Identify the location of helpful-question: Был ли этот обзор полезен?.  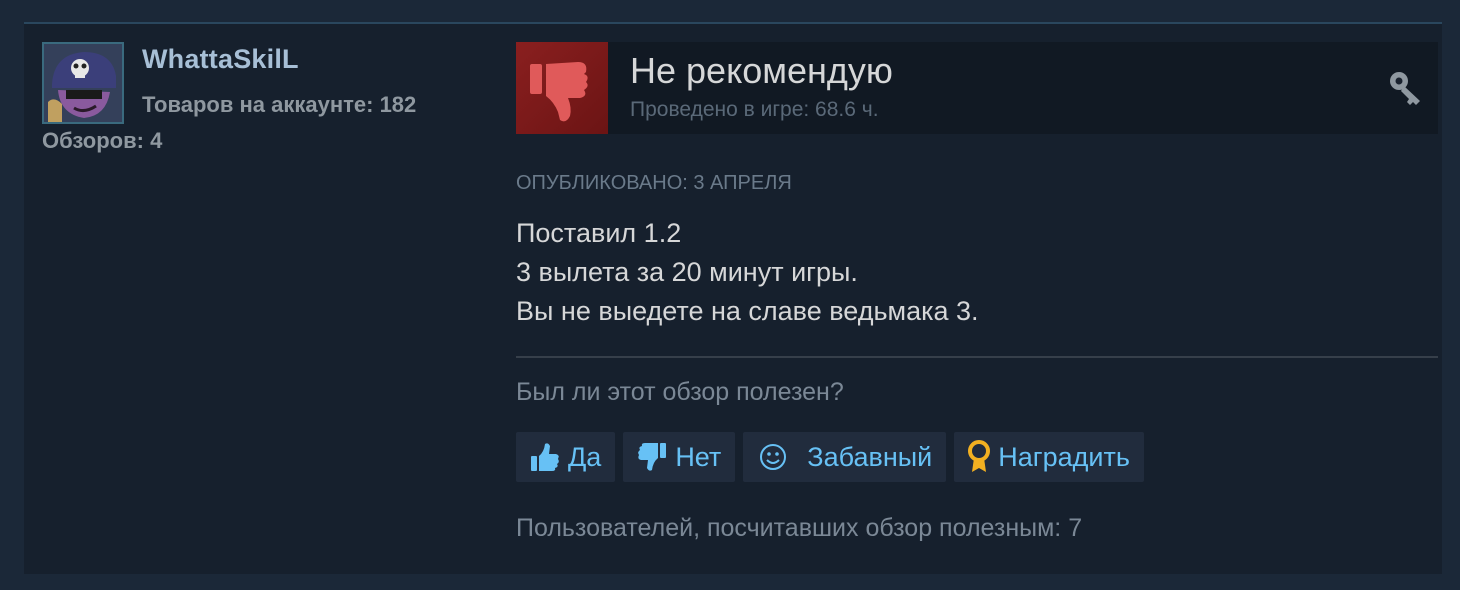
(680, 392).